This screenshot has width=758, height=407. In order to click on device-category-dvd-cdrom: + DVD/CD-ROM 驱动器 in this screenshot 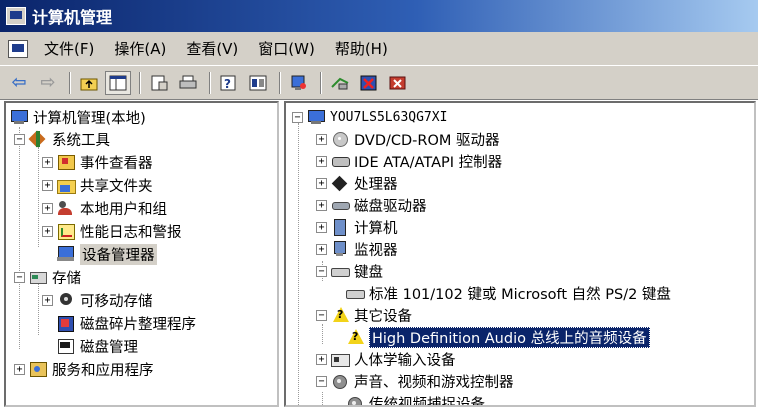, I will do `click(408, 139)`.